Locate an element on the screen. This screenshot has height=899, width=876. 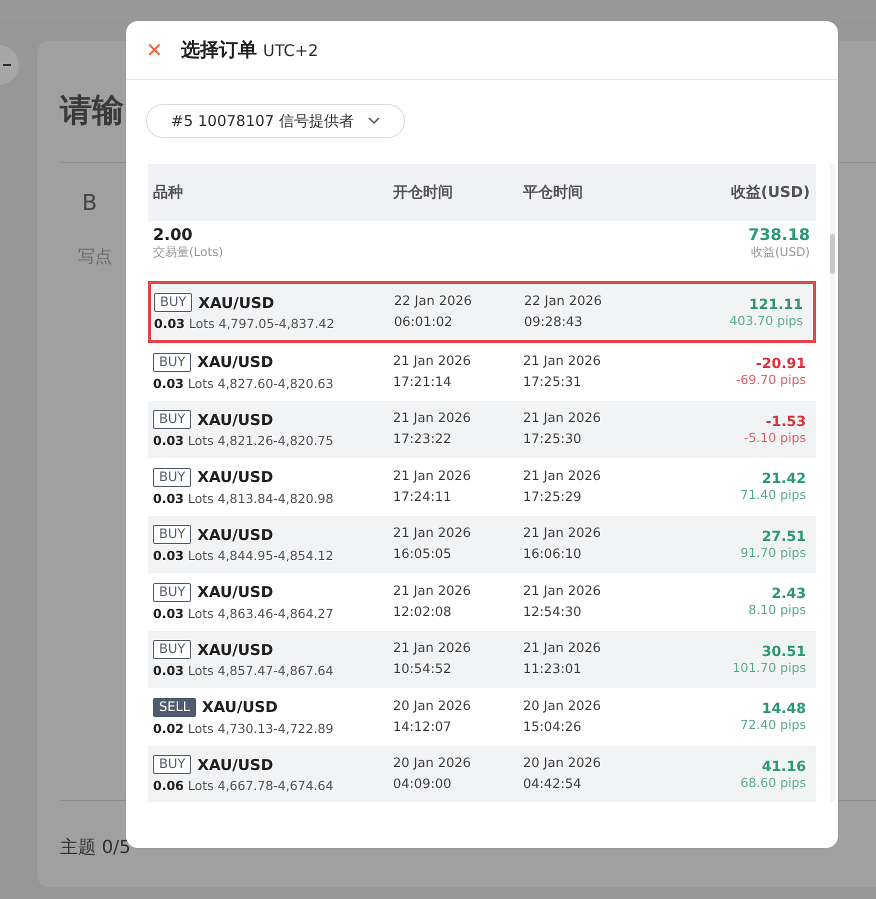
total-profit: 738.18 is located at coordinates (779, 234).